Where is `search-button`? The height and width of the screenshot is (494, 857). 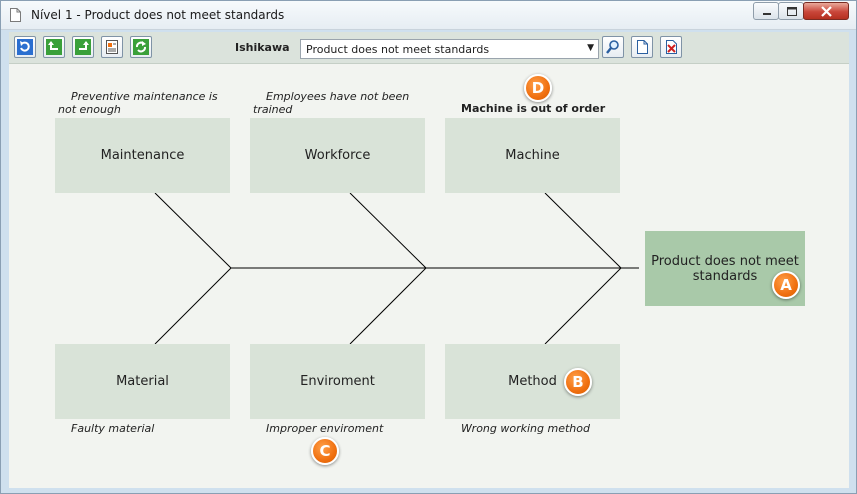
search-button is located at coordinates (613, 47).